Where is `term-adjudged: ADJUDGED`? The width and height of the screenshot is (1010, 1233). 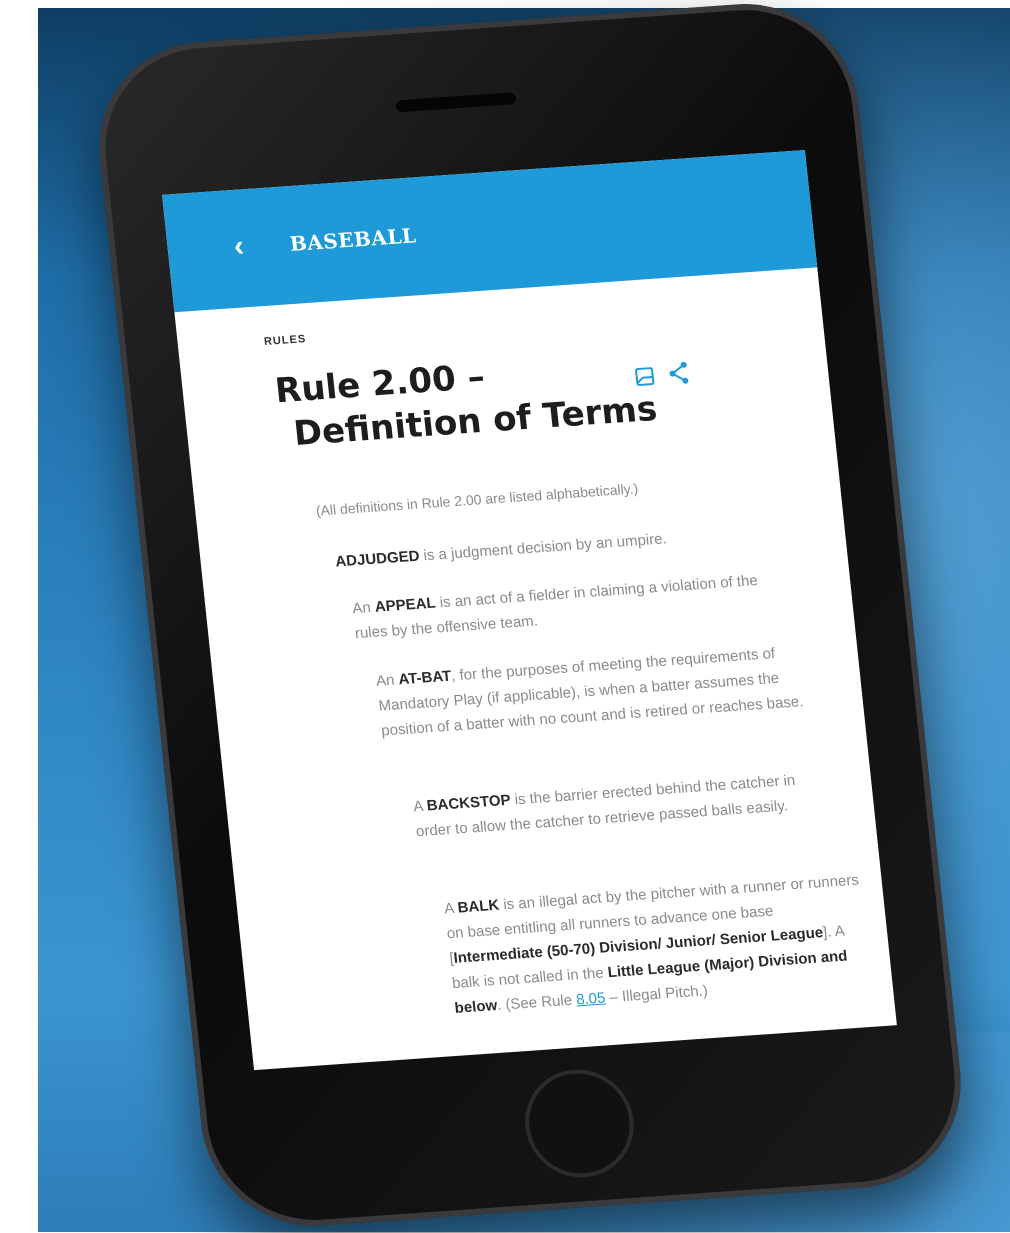 term-adjudged: ADJUDGED is located at coordinates (377, 559).